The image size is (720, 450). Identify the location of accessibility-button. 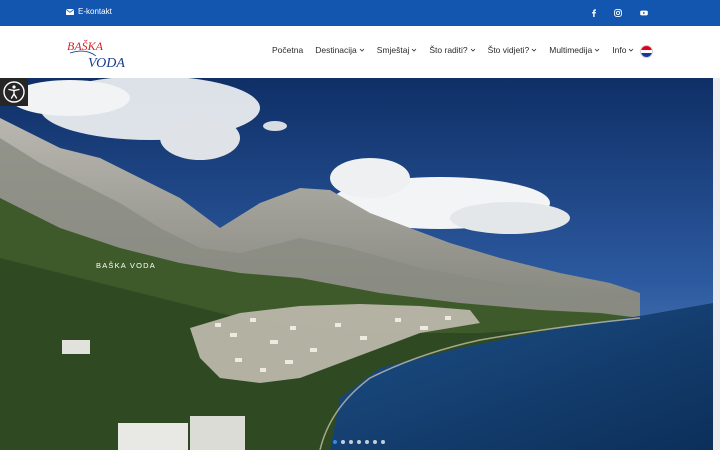
(14, 92).